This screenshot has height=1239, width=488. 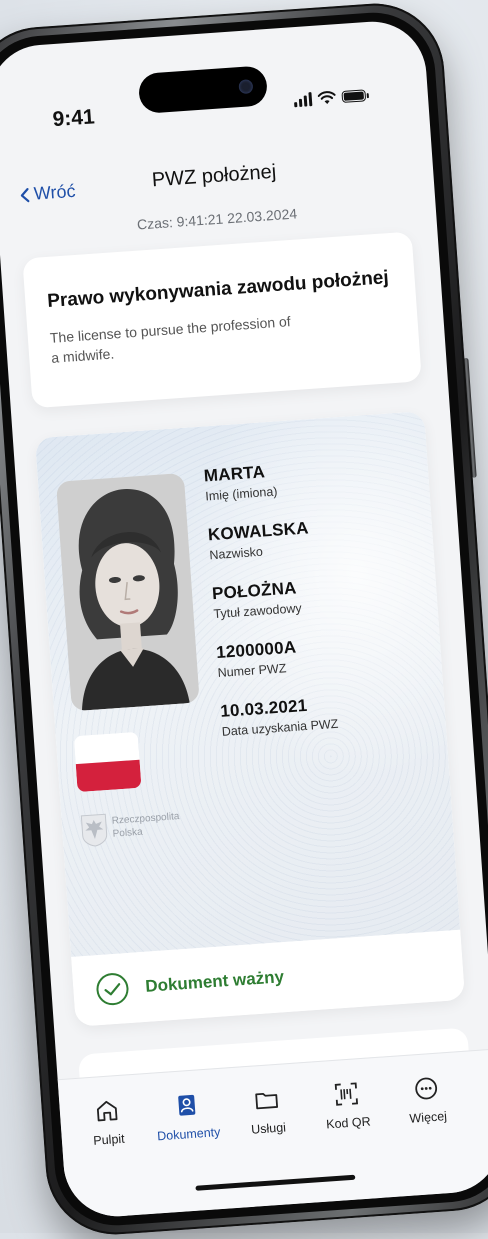 I want to click on person-card-icon, so click(x=187, y=1105).